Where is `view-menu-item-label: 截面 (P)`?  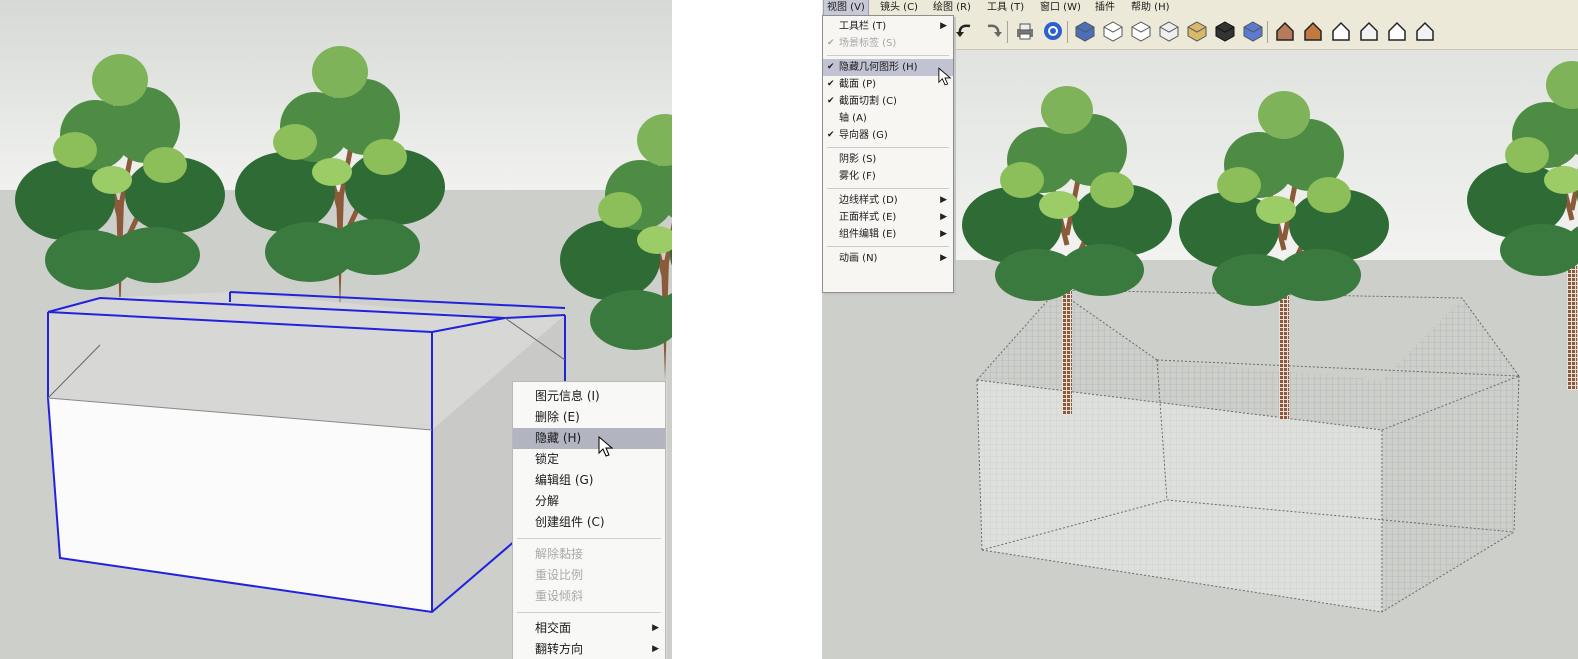
view-menu-item-label: 截面 (P) is located at coordinates (858, 84).